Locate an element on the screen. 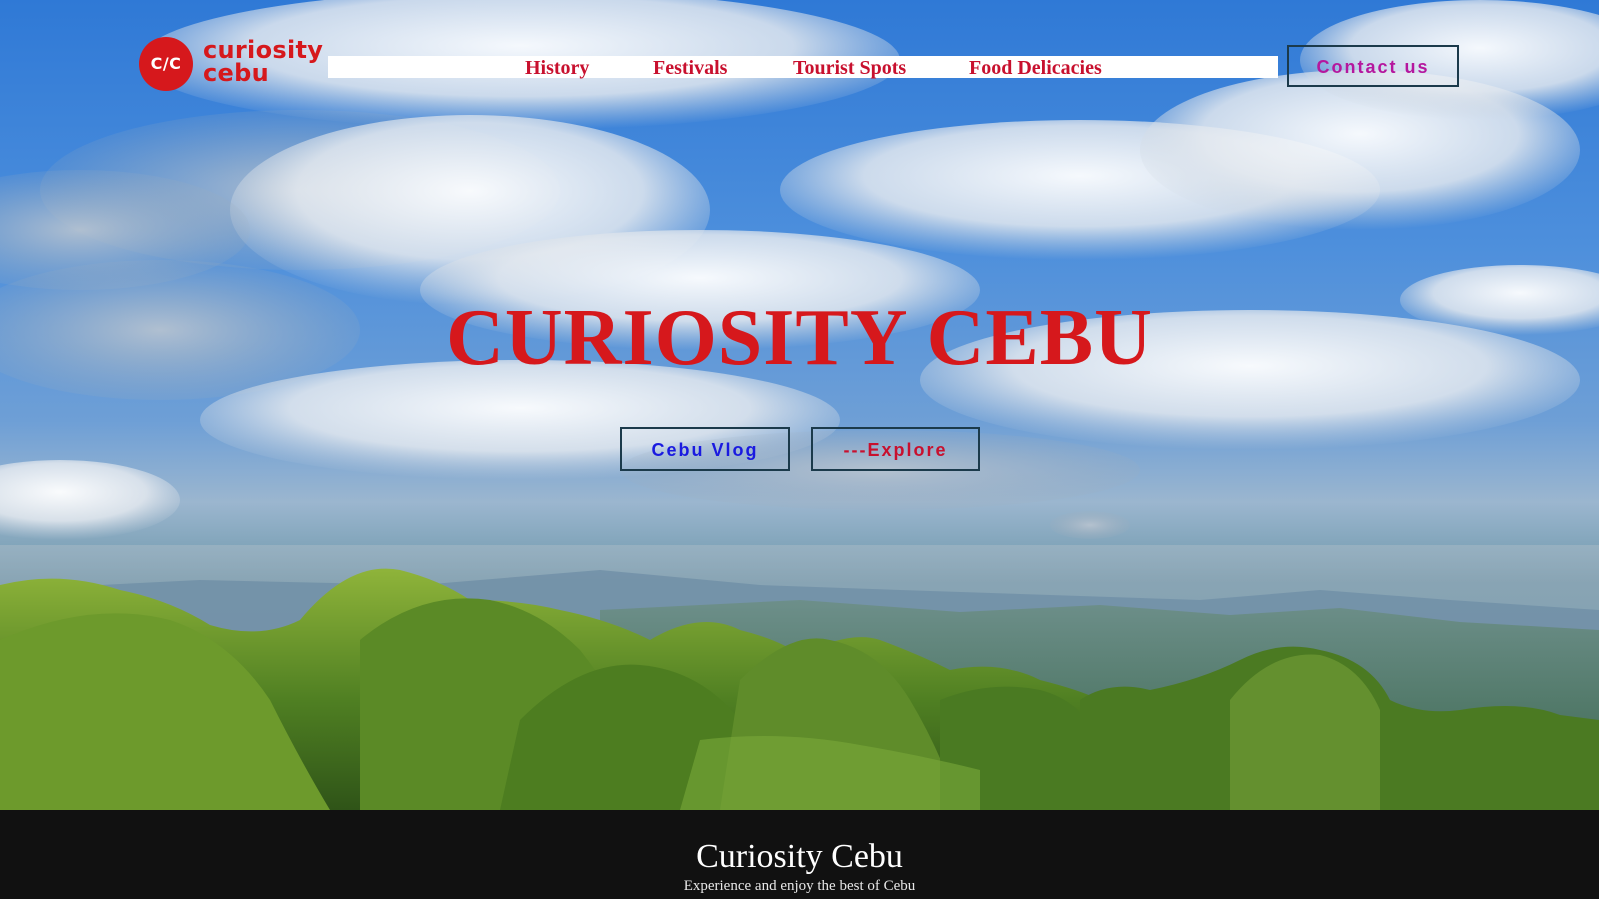 The height and width of the screenshot is (899, 1599). logo-wordmark: curiosity cebu is located at coordinates (263, 62).